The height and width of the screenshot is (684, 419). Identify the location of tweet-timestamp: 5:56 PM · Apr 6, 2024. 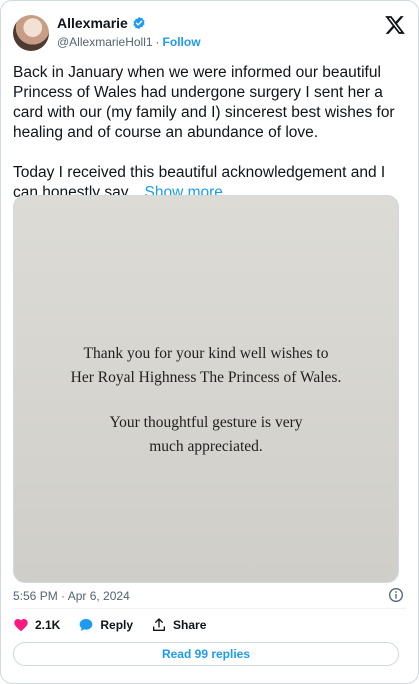
(71, 596).